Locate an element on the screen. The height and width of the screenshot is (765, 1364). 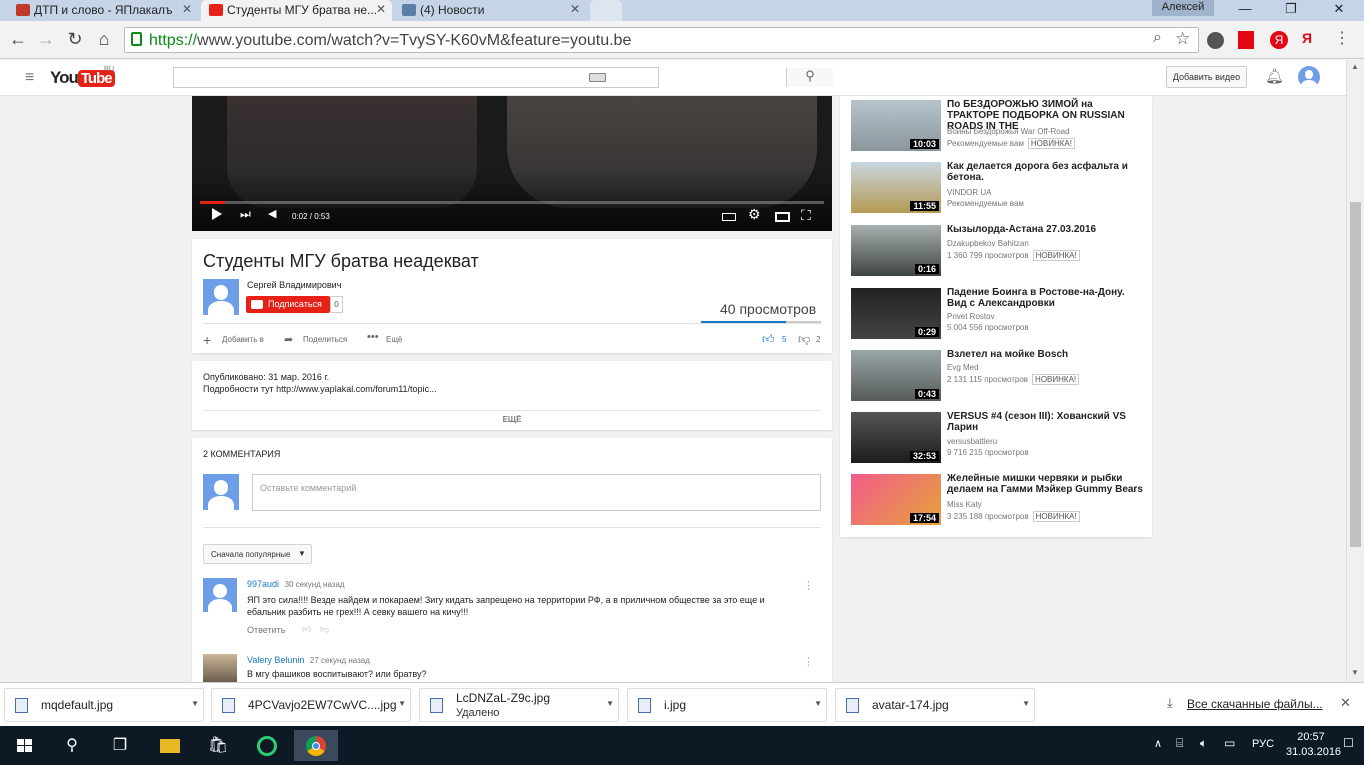
more-button: Ещё is located at coordinates (394, 339).